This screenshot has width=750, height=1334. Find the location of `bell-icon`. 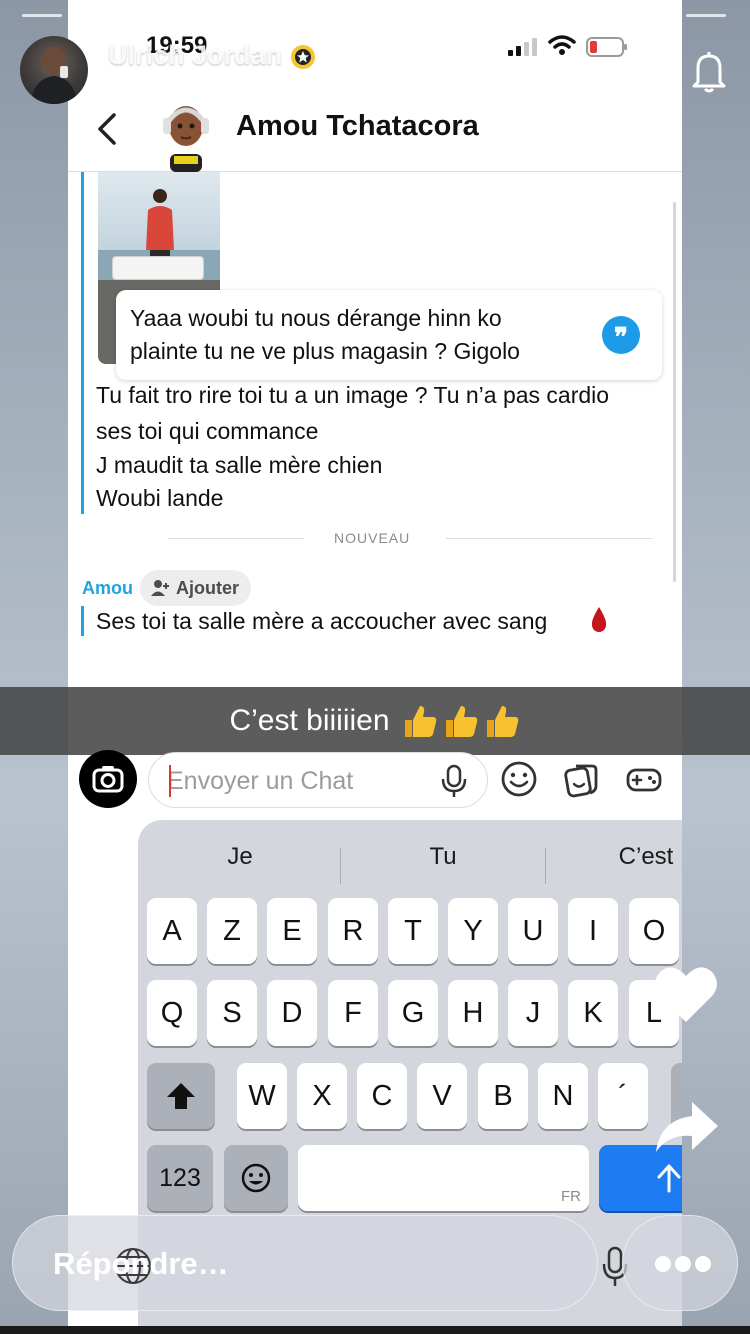

bell-icon is located at coordinates (709, 72).